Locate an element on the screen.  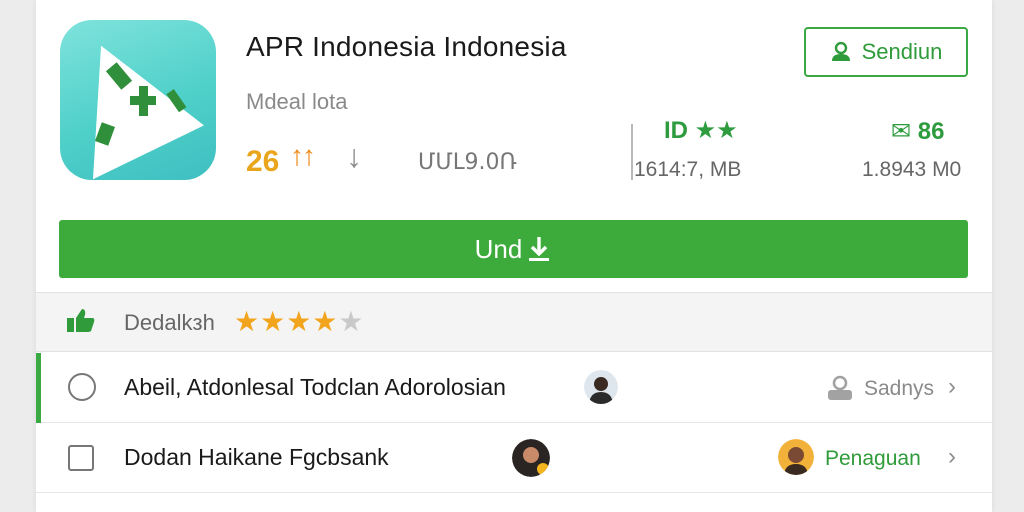
star-rating: ★★★★★ is located at coordinates (299, 321).